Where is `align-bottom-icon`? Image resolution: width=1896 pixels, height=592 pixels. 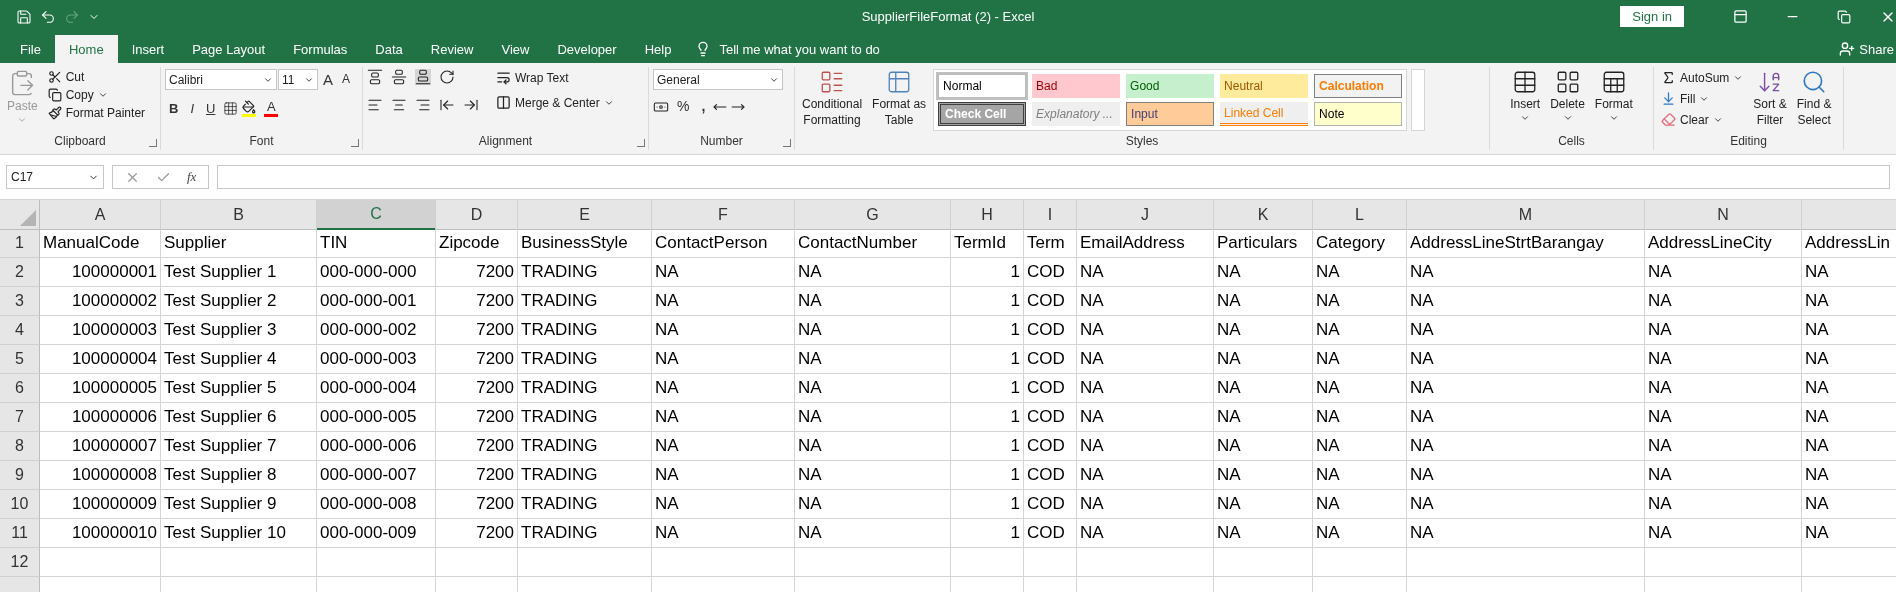 align-bottom-icon is located at coordinates (423, 77).